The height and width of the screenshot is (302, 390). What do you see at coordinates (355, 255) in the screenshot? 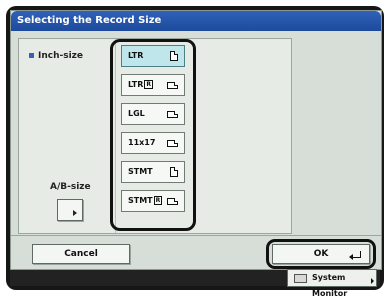
I see `enter-icon` at bounding box center [355, 255].